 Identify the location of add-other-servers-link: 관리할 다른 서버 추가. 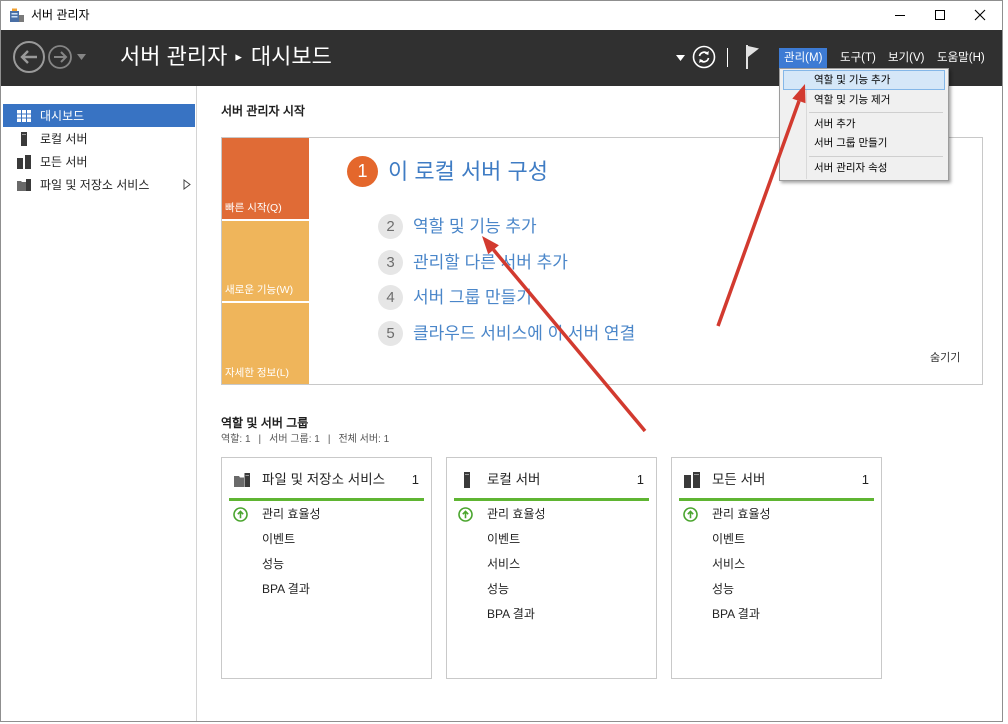
(490, 262).